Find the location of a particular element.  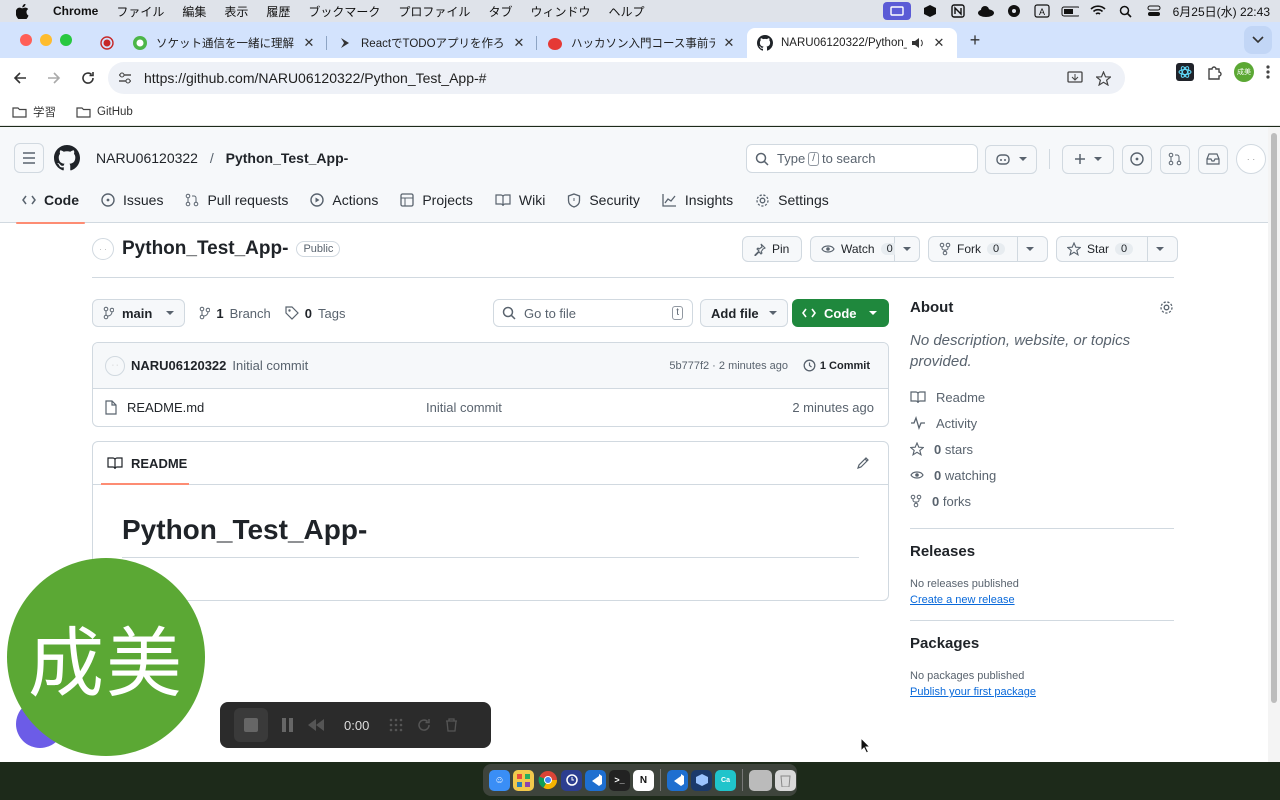

table-row: README.md Initial commit 2 minutes ago is located at coordinates (490, 407).